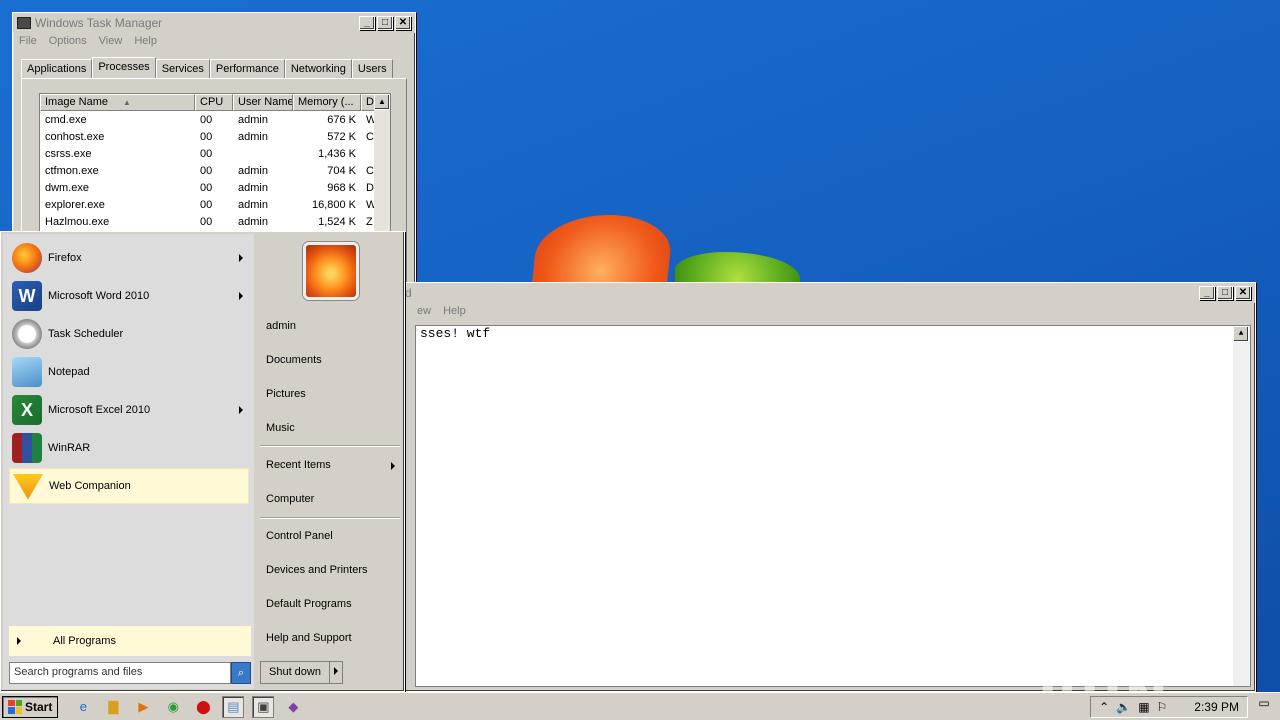  Describe the element at coordinates (318, 68) in the screenshot. I see `tab-networking: Networking` at that location.